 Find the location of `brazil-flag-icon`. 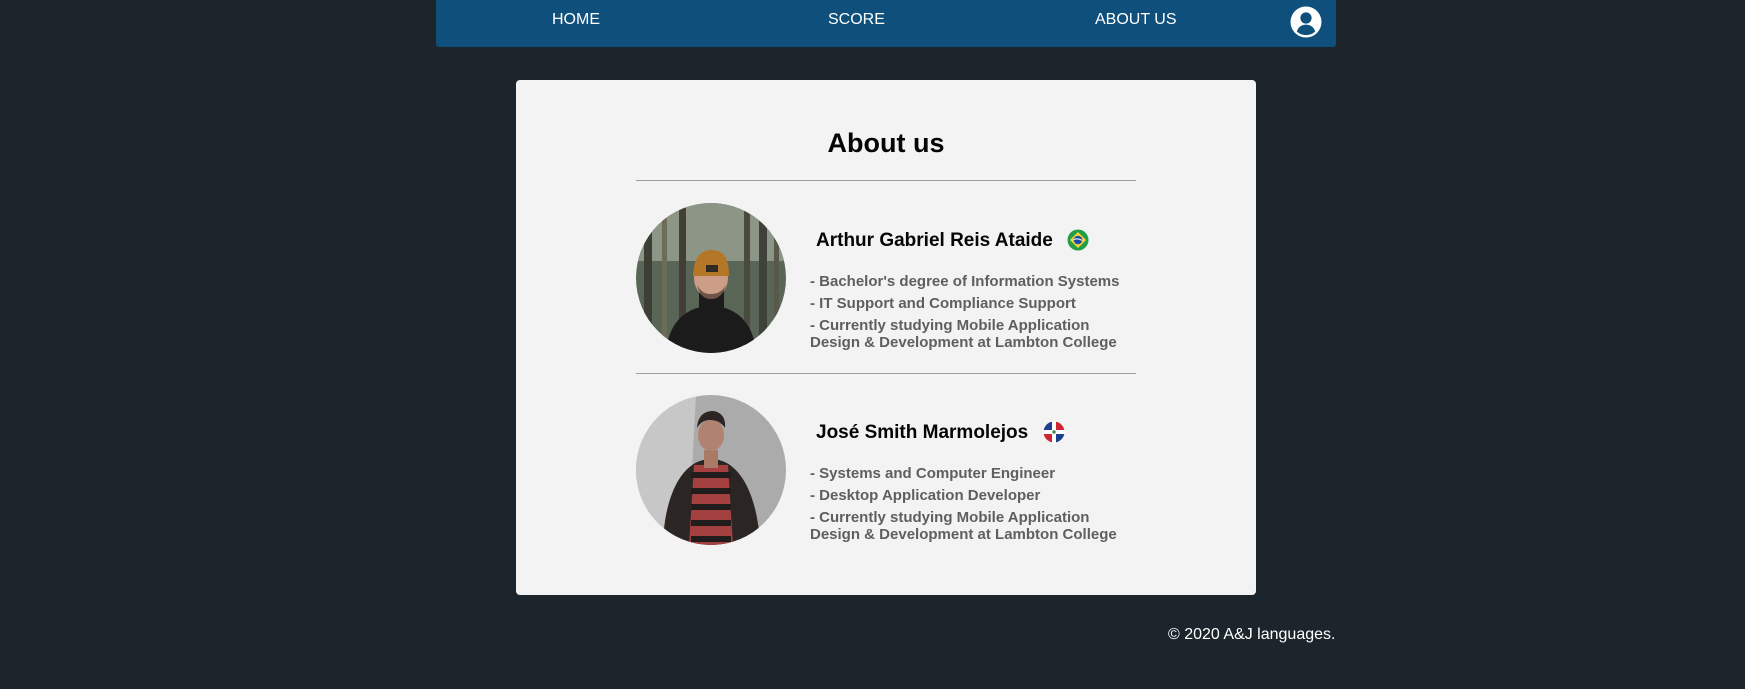

brazil-flag-icon is located at coordinates (1078, 240).